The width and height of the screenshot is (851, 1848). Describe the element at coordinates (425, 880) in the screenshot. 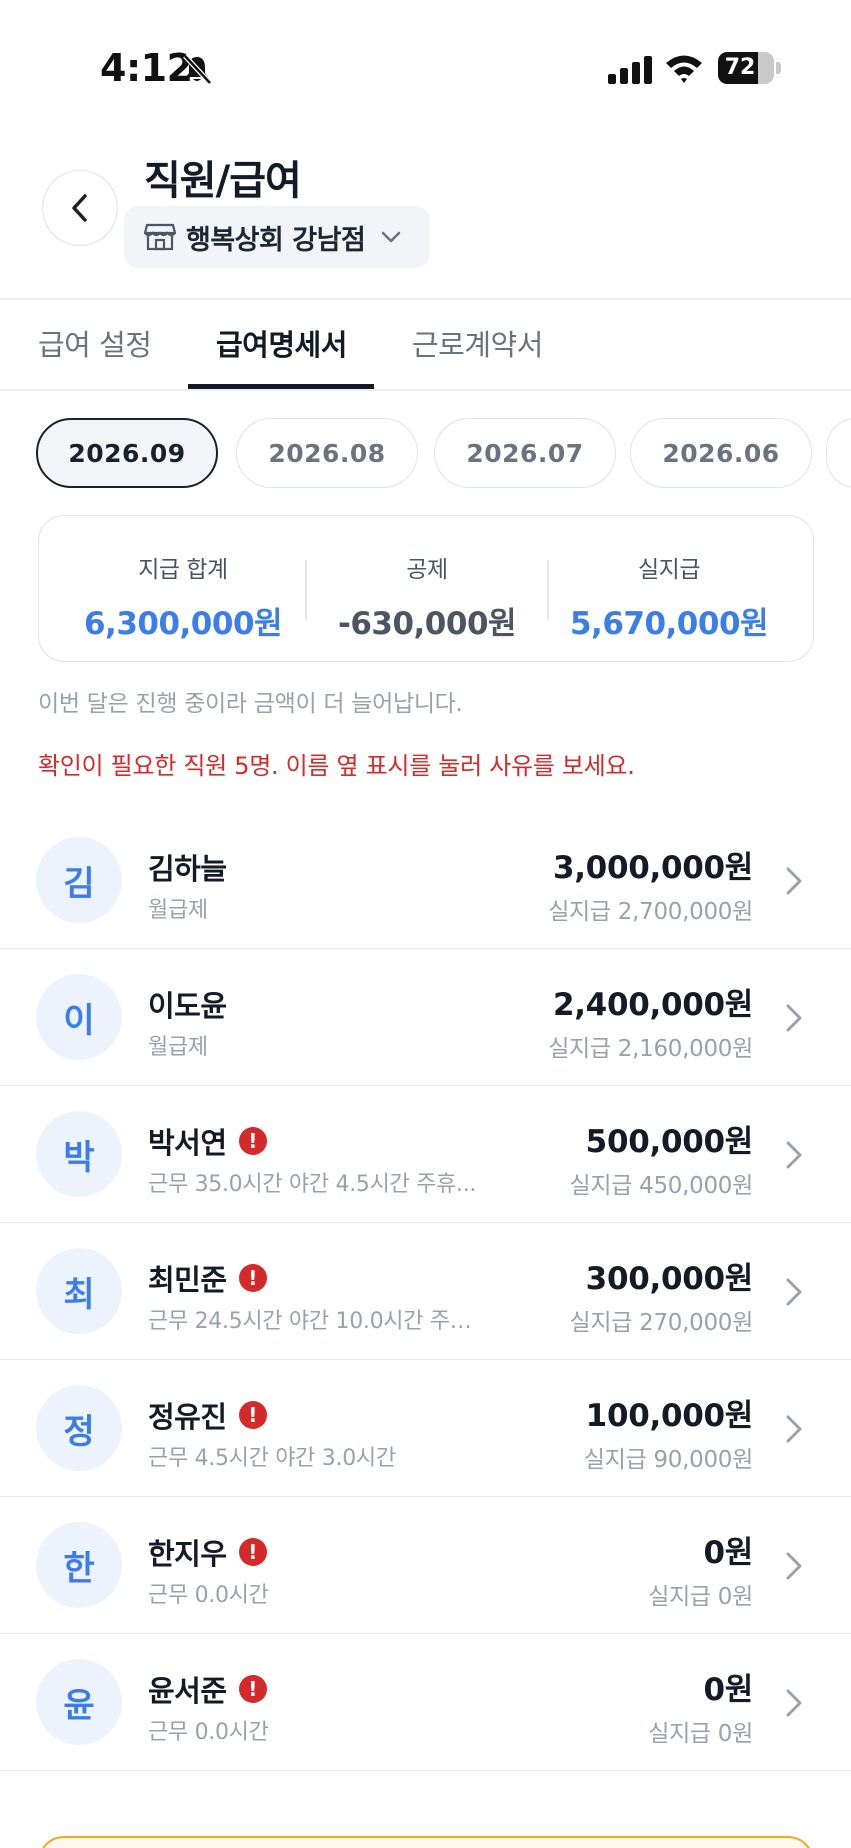

I see `employee-row: 김 김하늘월급제 3,000,000원실지급 2,700,000원` at that location.